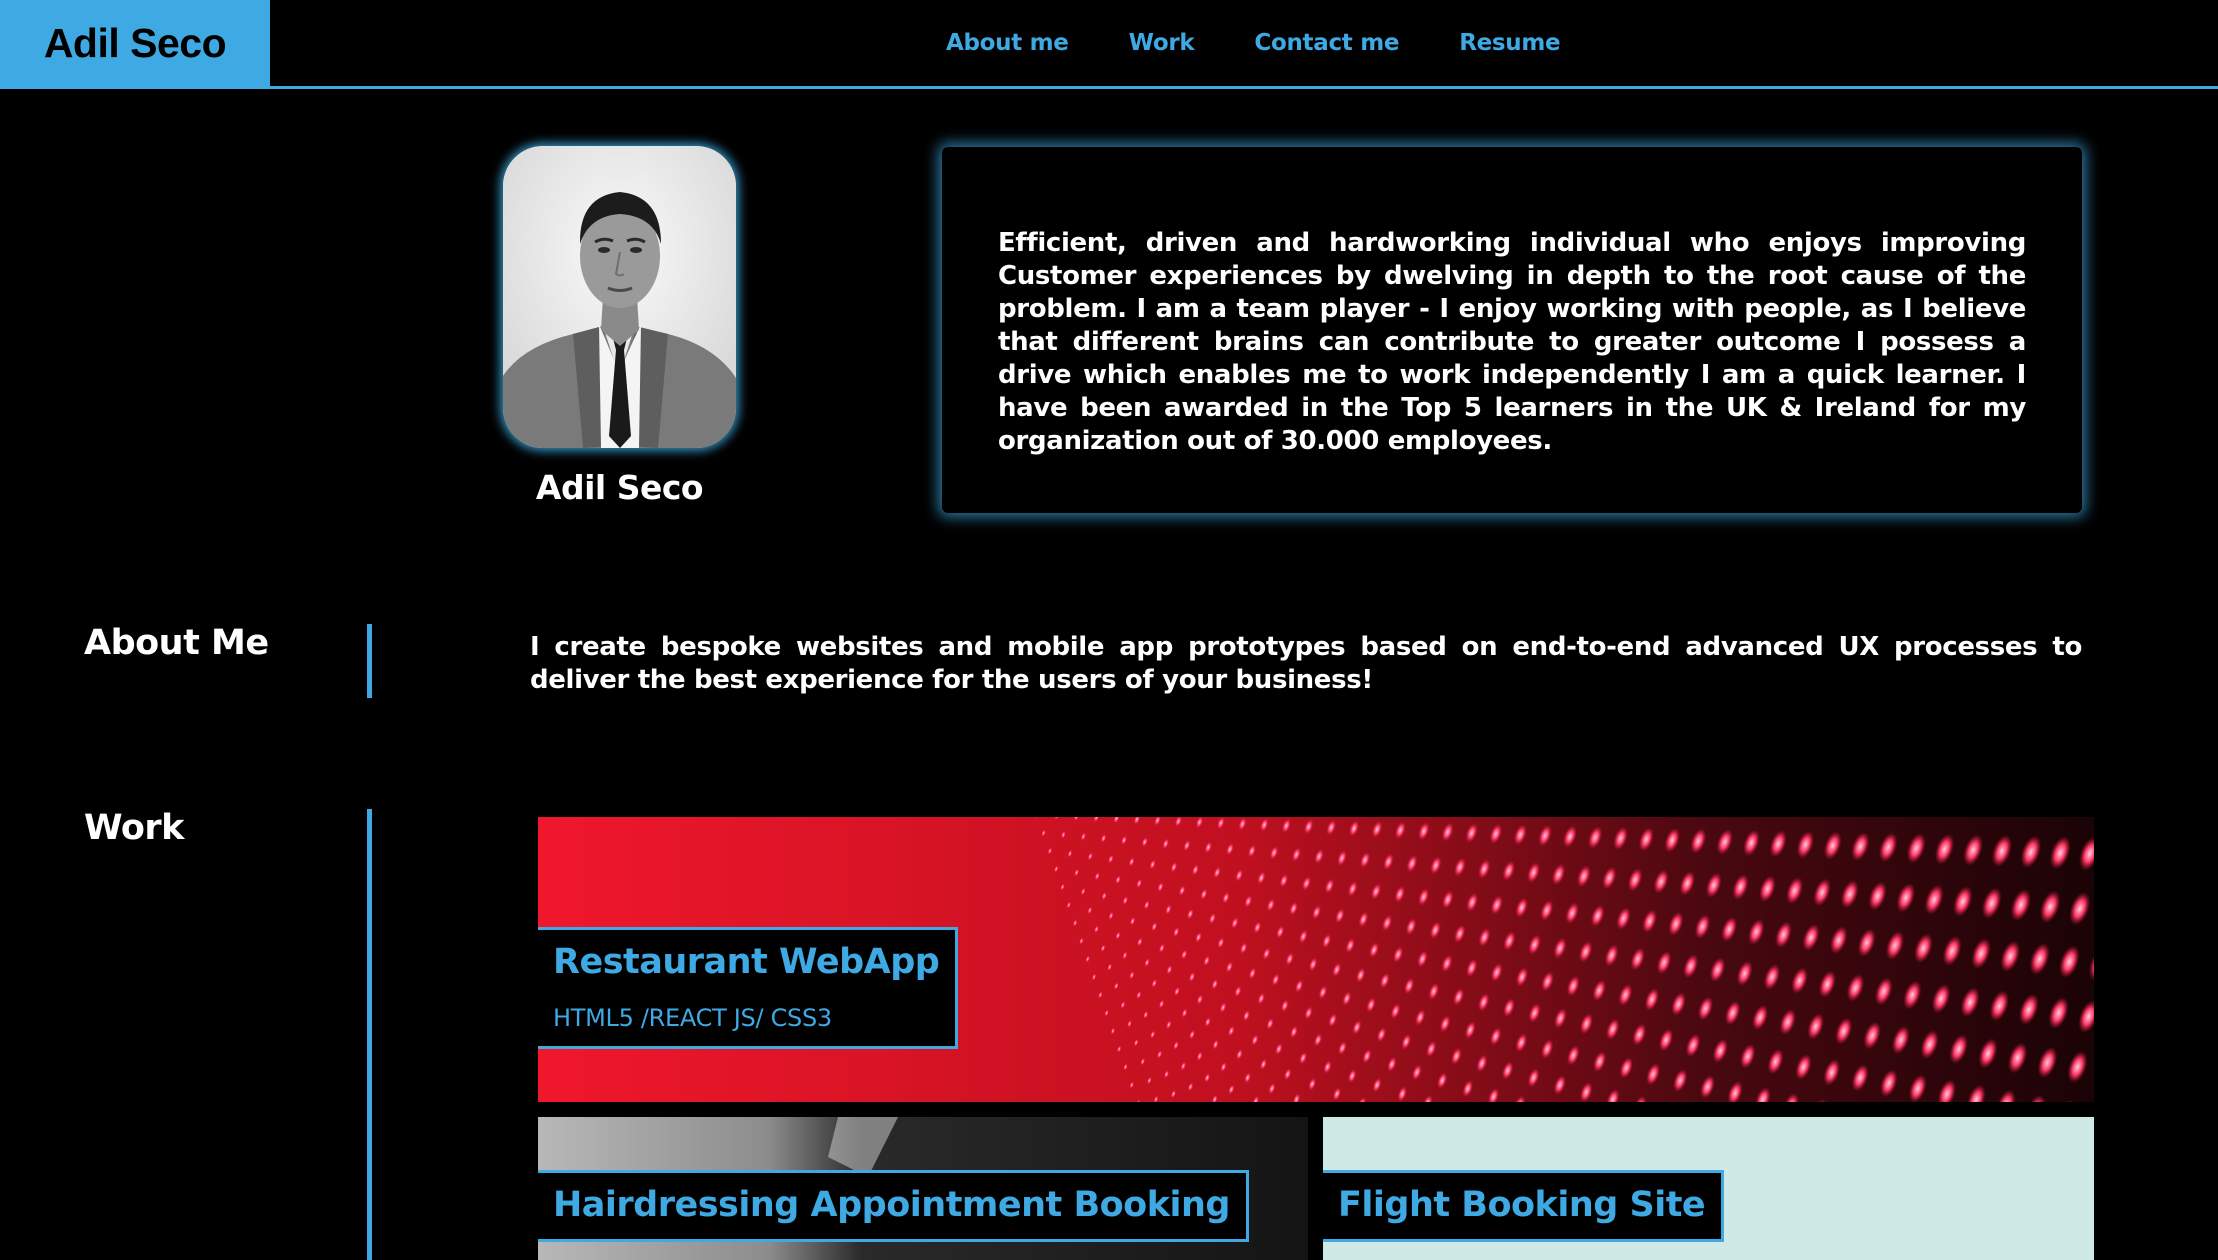  I want to click on project-card-flight: Flight Booking Site, so click(1708, 1188).